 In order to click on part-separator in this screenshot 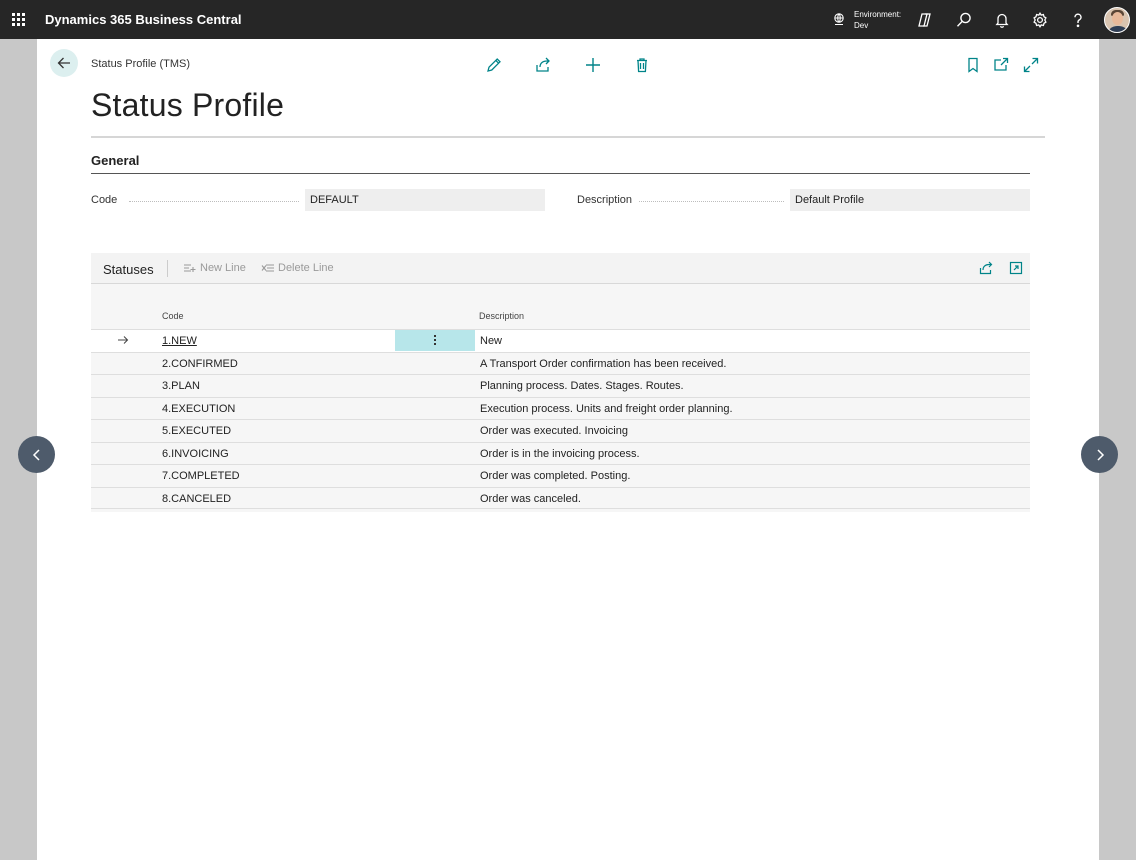, I will do `click(167, 268)`.